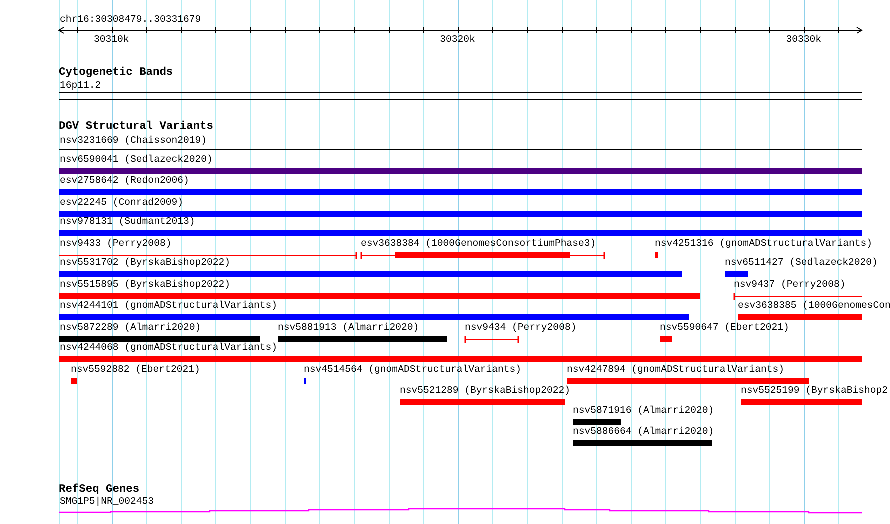 The width and height of the screenshot is (890, 524). Describe the element at coordinates (169, 348) in the screenshot. I see `feature-label: nsv4244068 (gnomADStructuralVariants)` at that location.